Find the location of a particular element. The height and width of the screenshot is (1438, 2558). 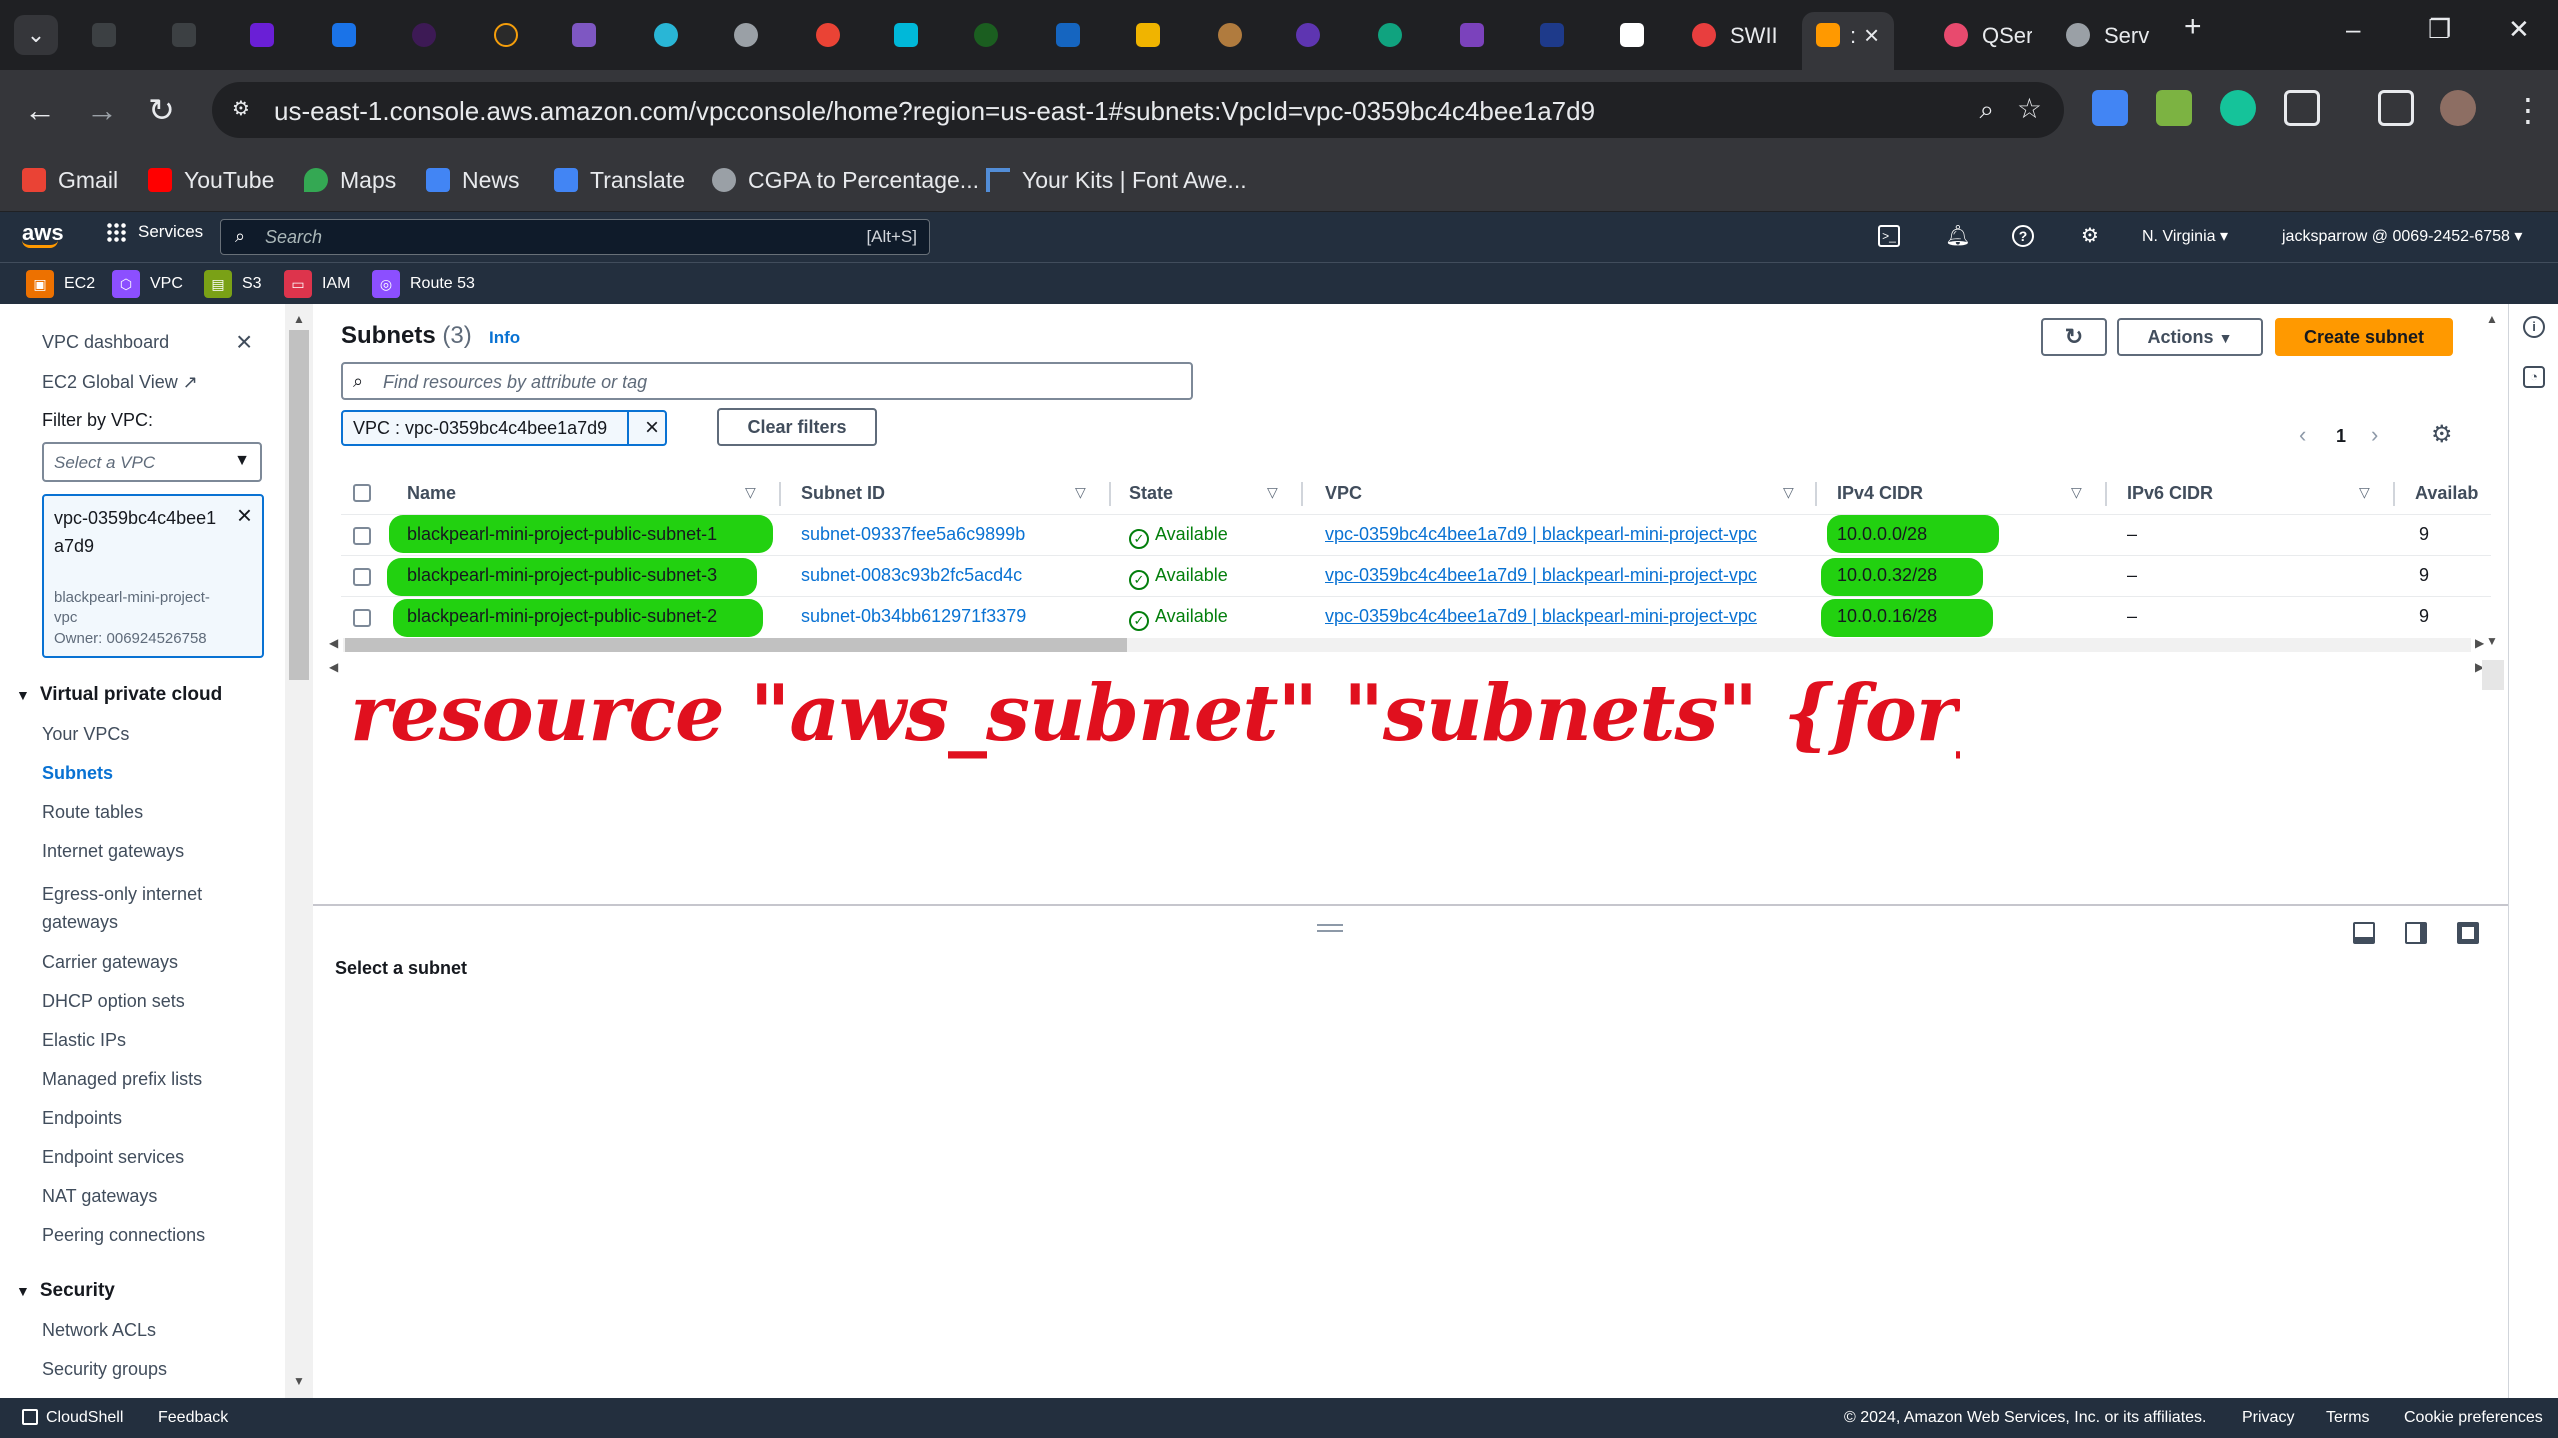

nav-subnets: Subnets is located at coordinates (77, 773).